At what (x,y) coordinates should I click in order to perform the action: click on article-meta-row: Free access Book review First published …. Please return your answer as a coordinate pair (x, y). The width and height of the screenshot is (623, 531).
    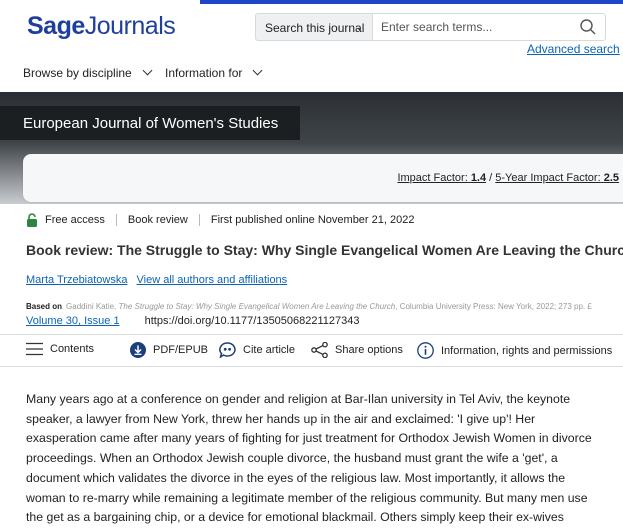
    Looking at the image, I should click on (220, 220).